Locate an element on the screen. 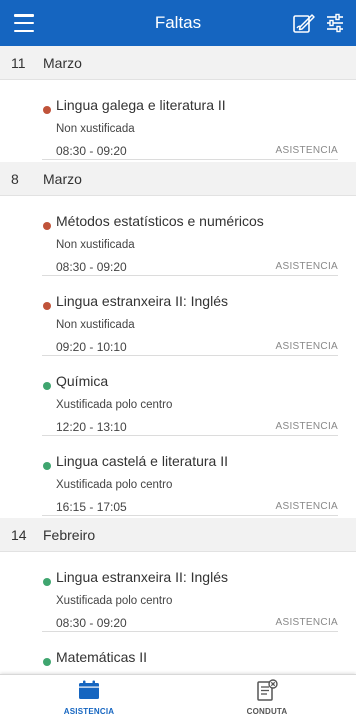 The width and height of the screenshot is (356, 720). subject-name: Química is located at coordinates (82, 381).